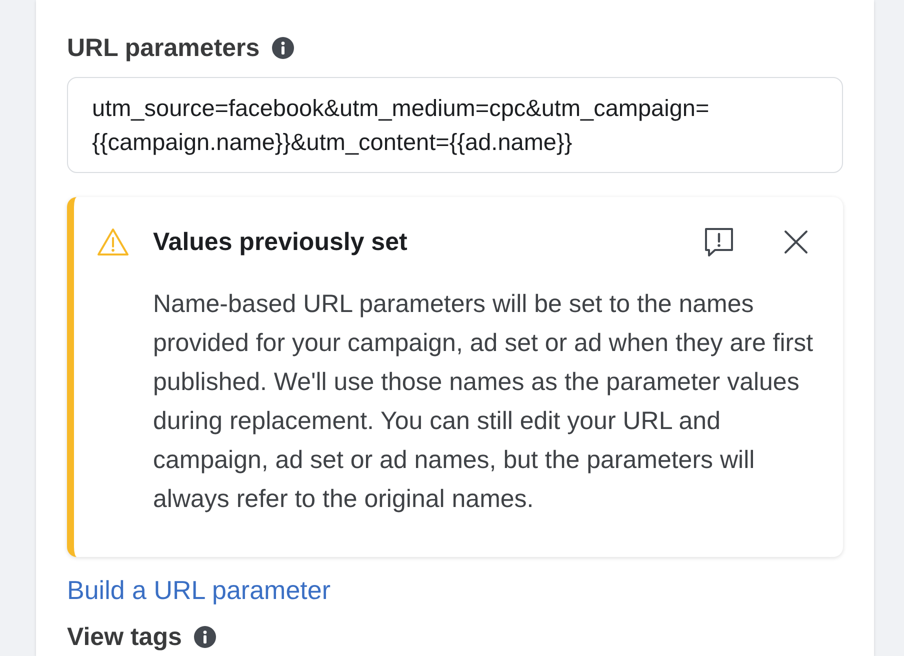 Image resolution: width=904 pixels, height=656 pixels. What do you see at coordinates (113, 242) in the screenshot?
I see `warning-icon` at bounding box center [113, 242].